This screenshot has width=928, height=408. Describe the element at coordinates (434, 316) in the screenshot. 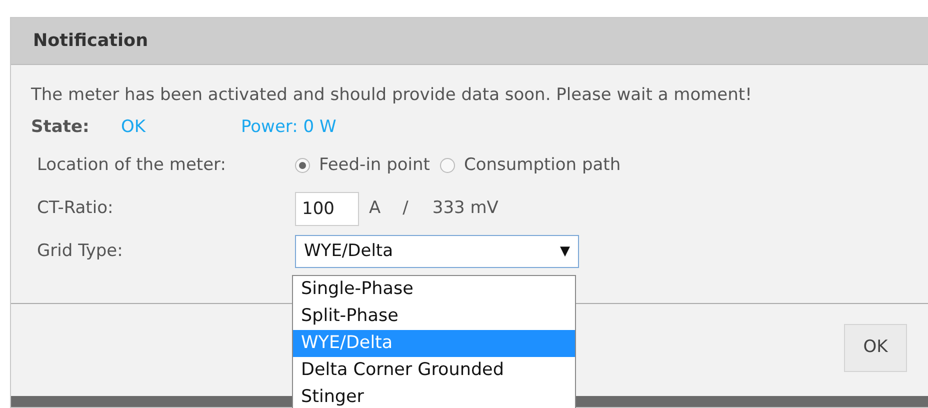

I see `dropdown-option: Split-Phase` at that location.